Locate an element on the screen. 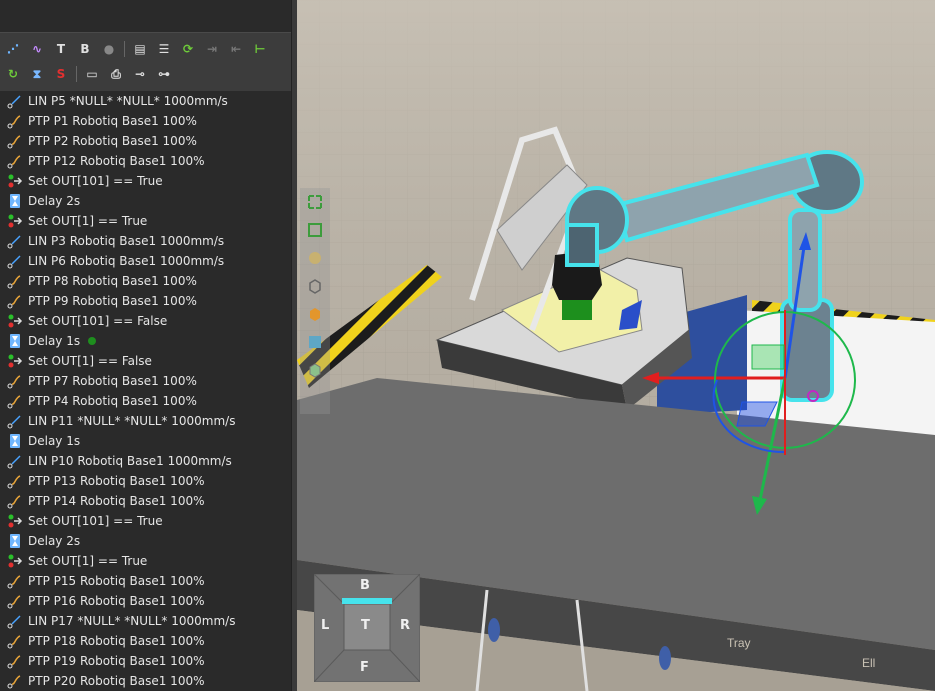 This screenshot has height=691, width=935. floor-label: Tray is located at coordinates (739, 643).